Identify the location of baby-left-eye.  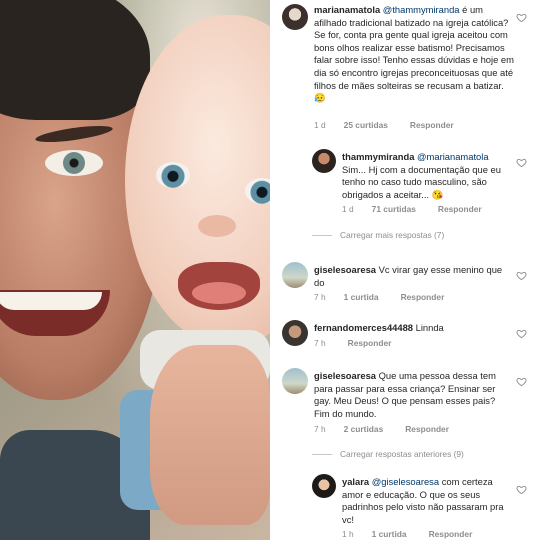
(173, 175).